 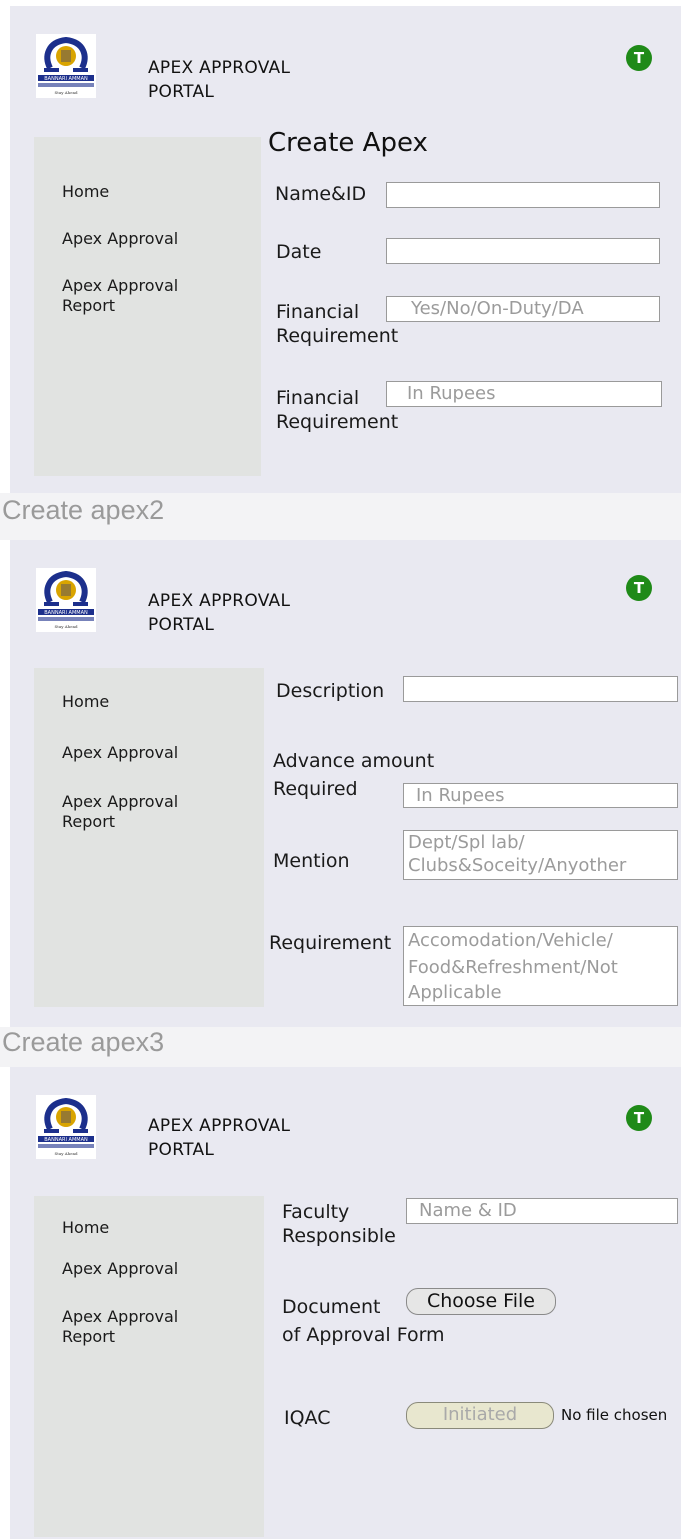 I want to click on choose-file-button: Choose File, so click(x=481, y=1301).